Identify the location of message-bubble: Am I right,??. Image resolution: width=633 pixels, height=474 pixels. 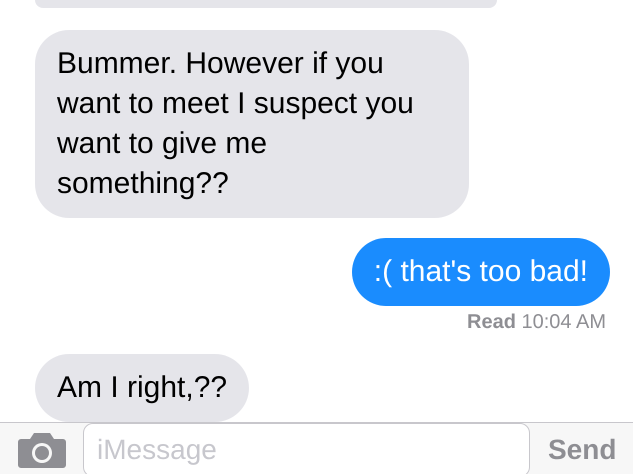
(142, 388).